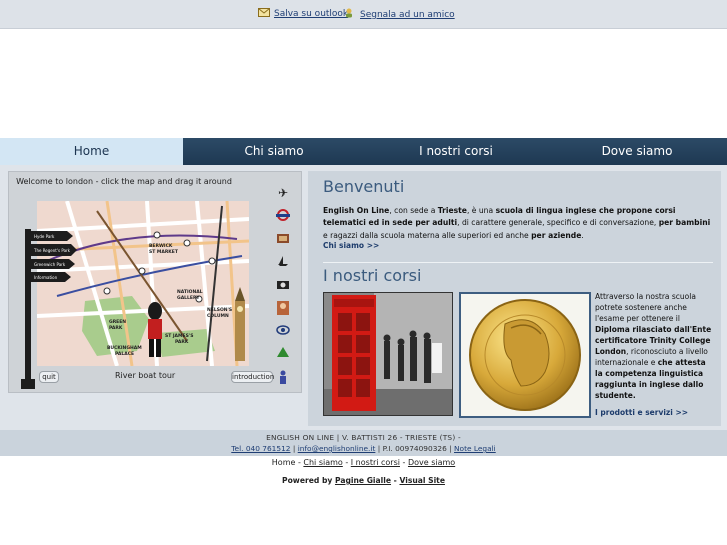  I want to click on person-icon, so click(350, 13).